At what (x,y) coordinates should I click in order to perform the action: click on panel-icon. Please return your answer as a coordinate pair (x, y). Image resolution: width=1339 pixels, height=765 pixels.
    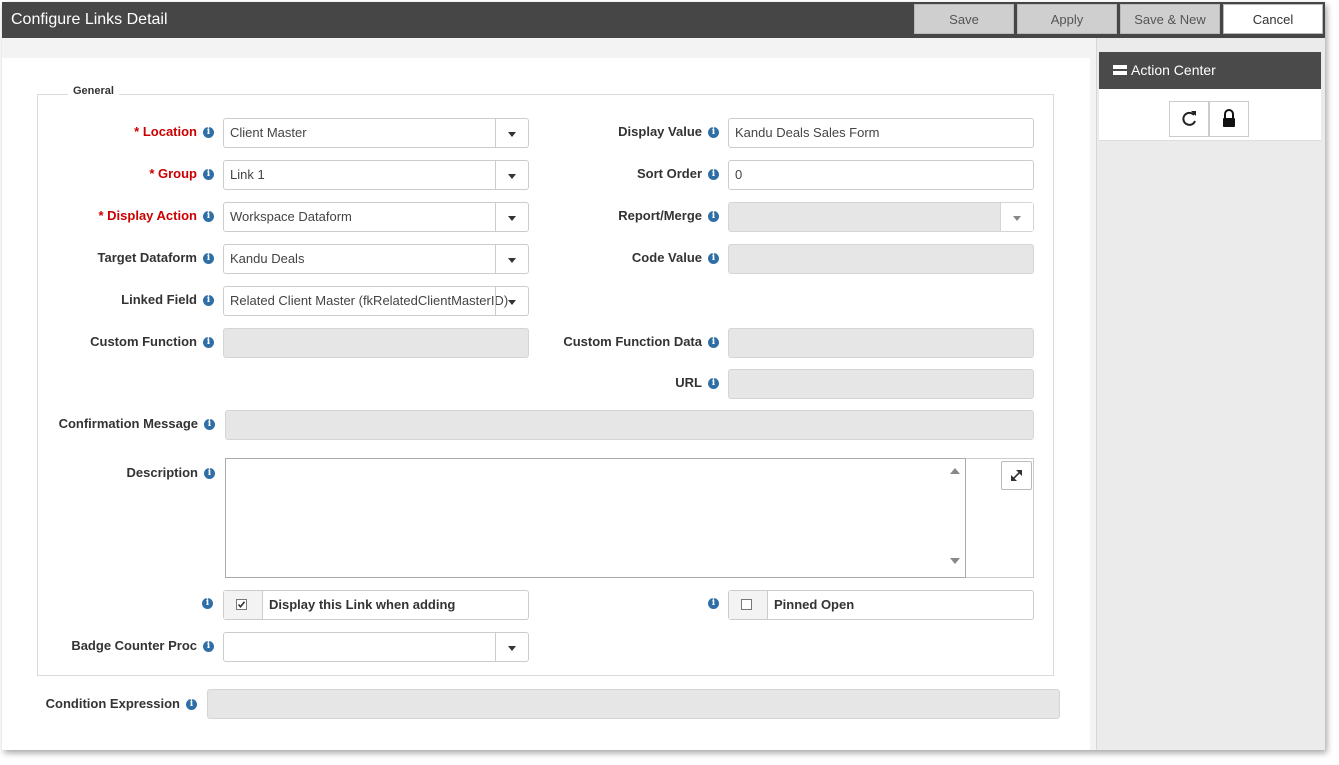
    Looking at the image, I should click on (1120, 70).